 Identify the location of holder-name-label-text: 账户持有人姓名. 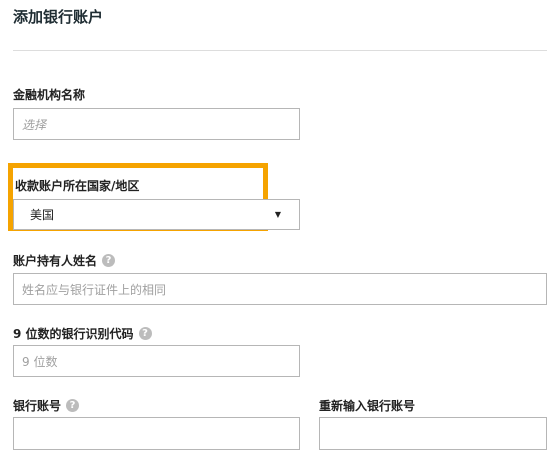
(55, 261).